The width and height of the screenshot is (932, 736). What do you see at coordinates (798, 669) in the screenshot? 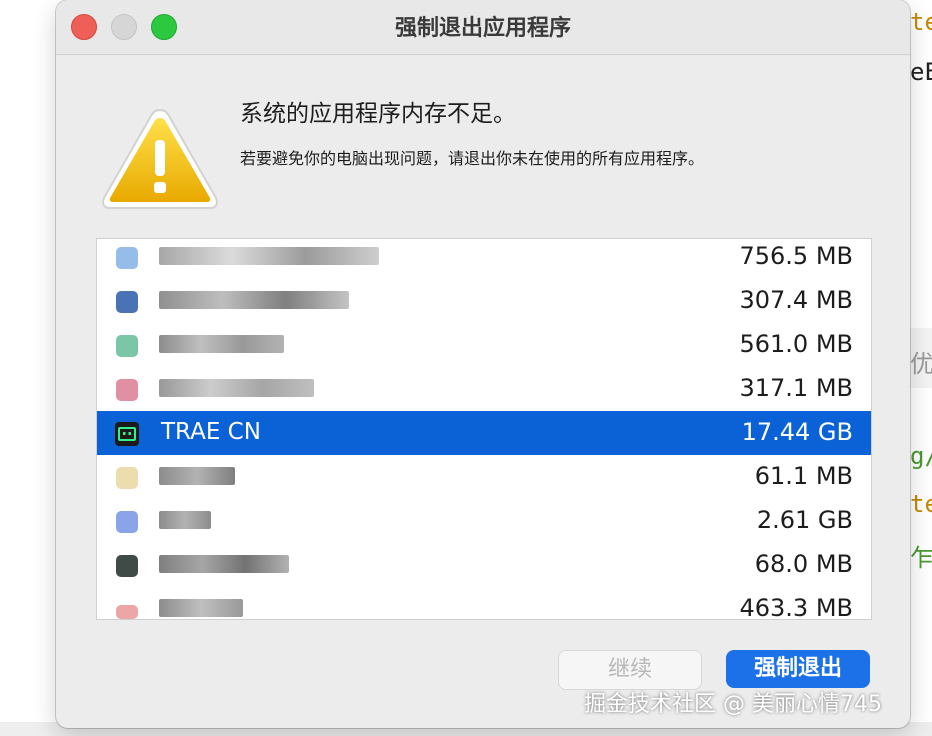
I see `force-quit-button: 强制退出` at bounding box center [798, 669].